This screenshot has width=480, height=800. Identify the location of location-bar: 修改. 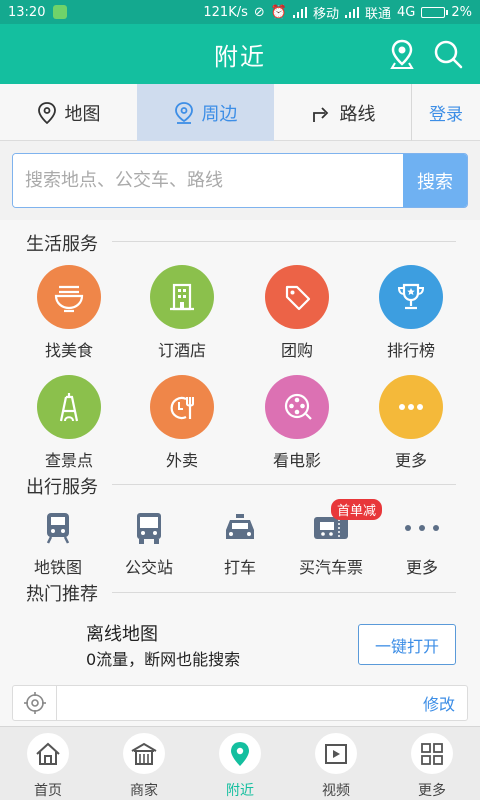
(240, 703).